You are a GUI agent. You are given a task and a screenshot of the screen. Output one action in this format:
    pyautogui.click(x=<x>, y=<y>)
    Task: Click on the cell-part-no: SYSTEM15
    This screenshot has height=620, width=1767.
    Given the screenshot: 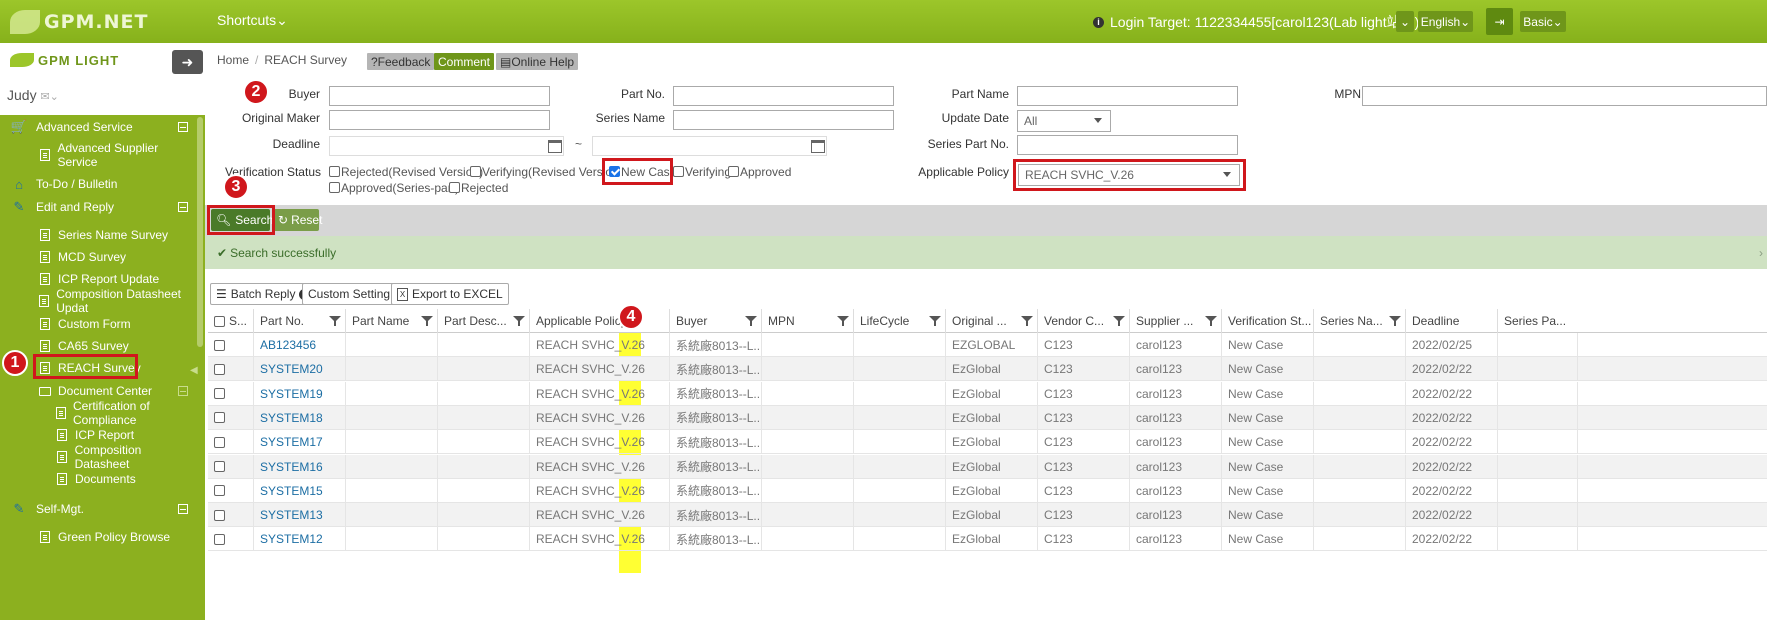 What is the action you would take?
    pyautogui.click(x=300, y=490)
    